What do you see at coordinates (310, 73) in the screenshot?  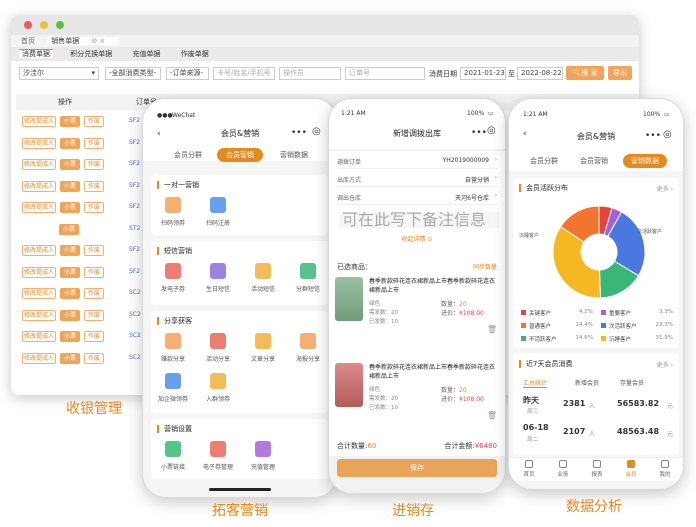 I see `operator-input: 操作员` at bounding box center [310, 73].